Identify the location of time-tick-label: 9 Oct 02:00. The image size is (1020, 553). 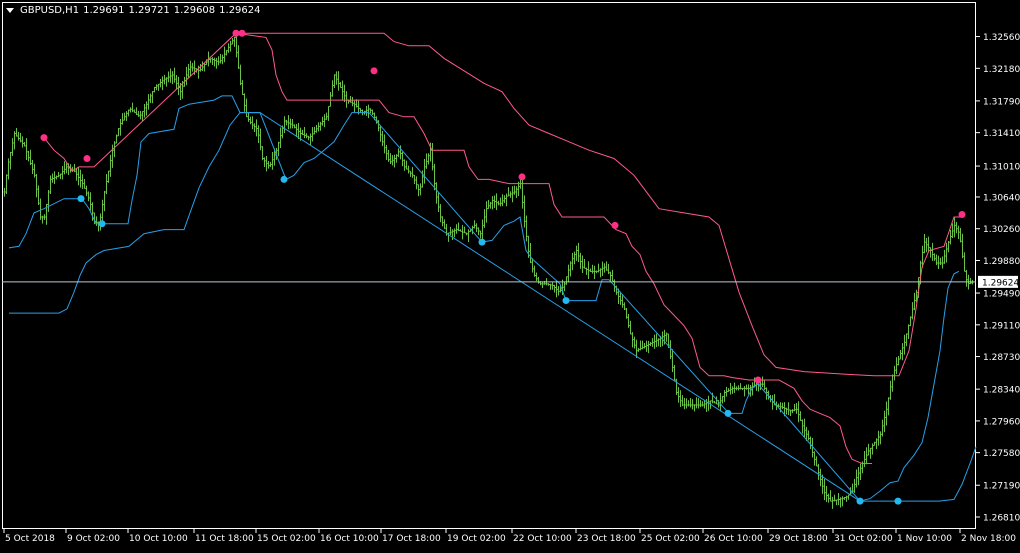
(93, 539).